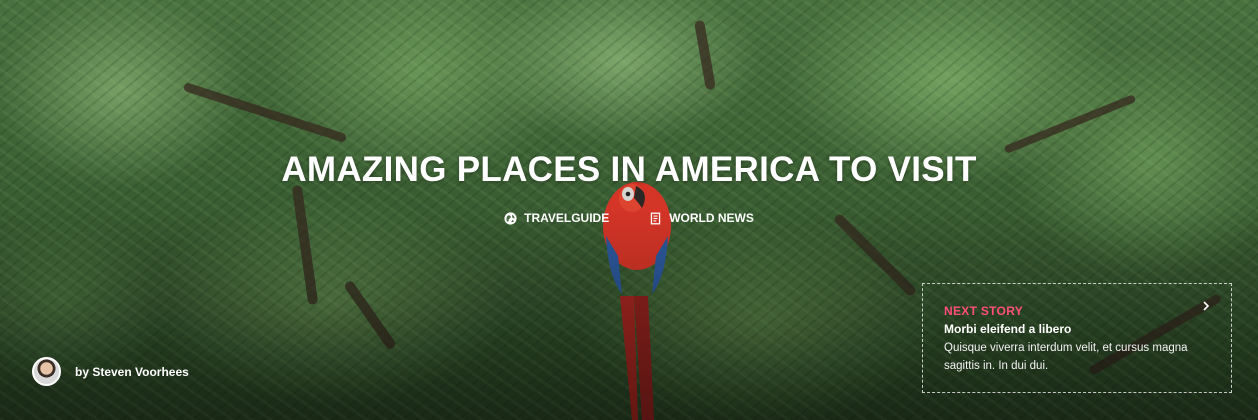  I want to click on author-byline: by Steven Voorhees, so click(110, 371).